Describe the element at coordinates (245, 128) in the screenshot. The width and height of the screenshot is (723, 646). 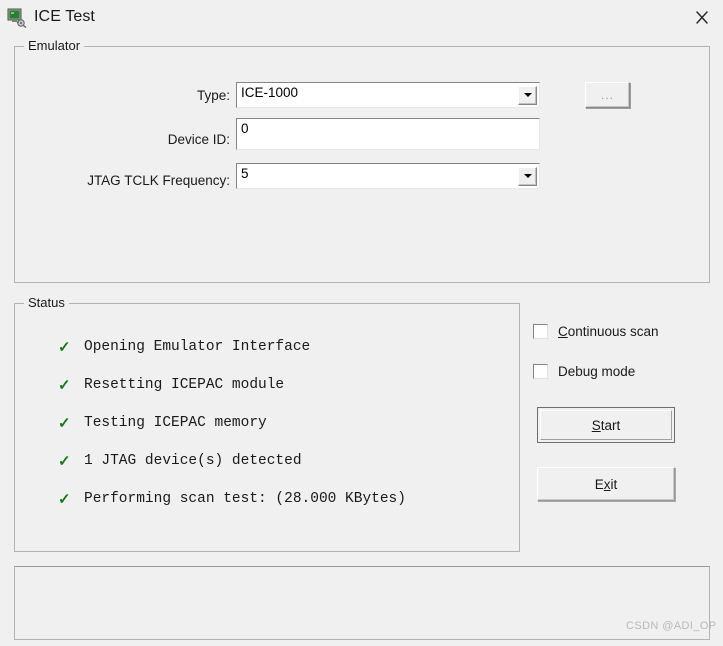
I see `device-id-value: 0` at that location.